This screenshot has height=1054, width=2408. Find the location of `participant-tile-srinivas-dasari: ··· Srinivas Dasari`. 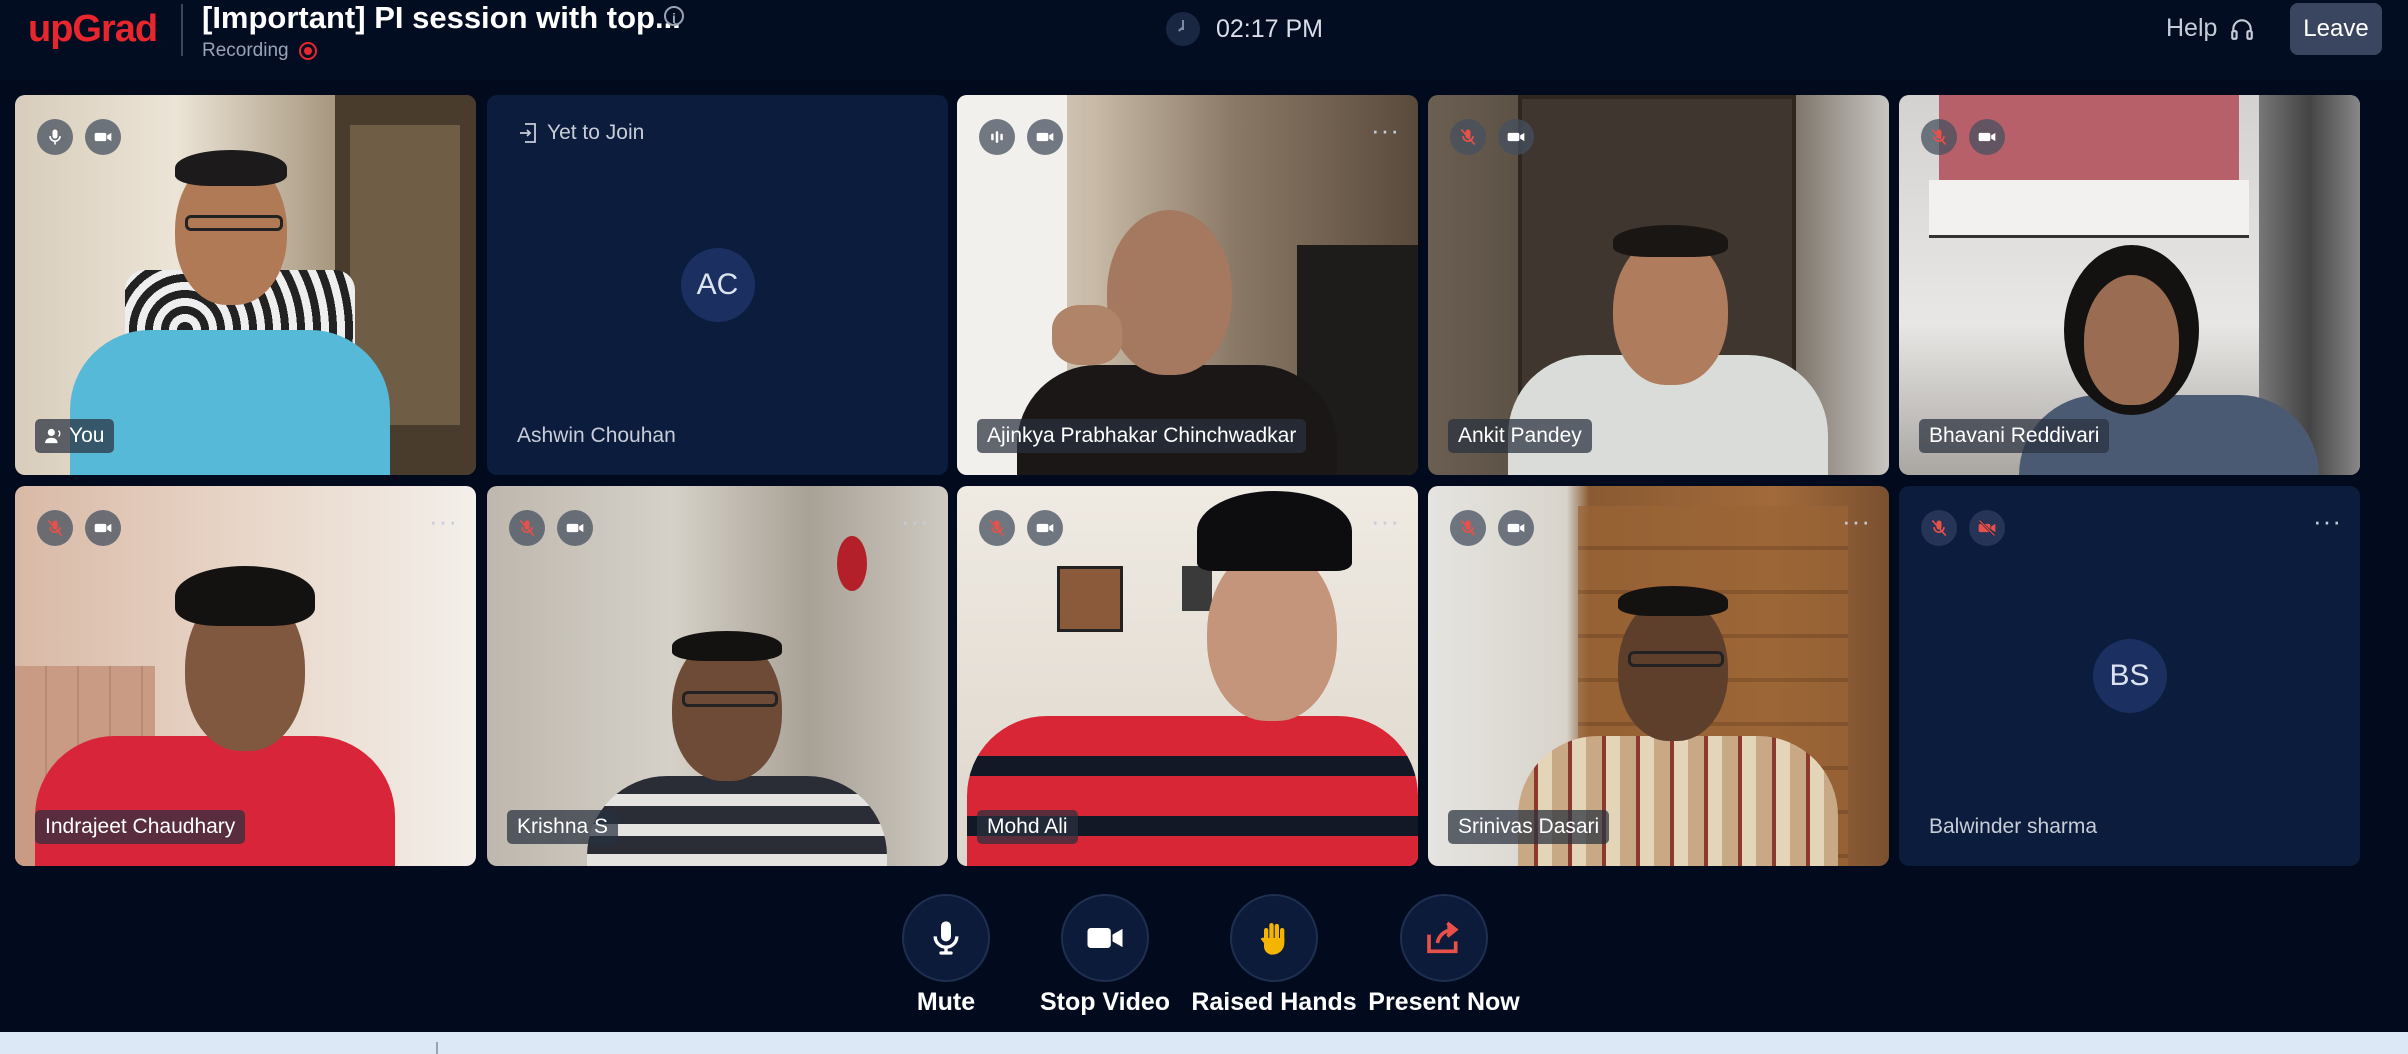

participant-tile-srinivas-dasari: ··· Srinivas Dasari is located at coordinates (1658, 676).